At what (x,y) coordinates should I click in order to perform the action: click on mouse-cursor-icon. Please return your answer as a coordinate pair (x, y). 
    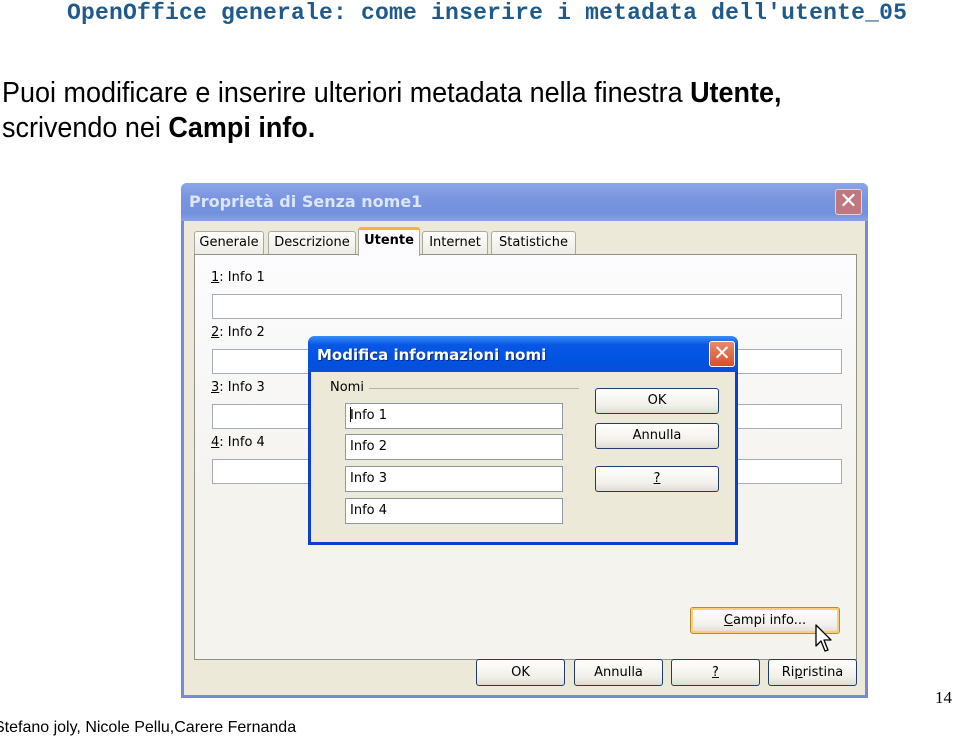
    Looking at the image, I should click on (823, 638).